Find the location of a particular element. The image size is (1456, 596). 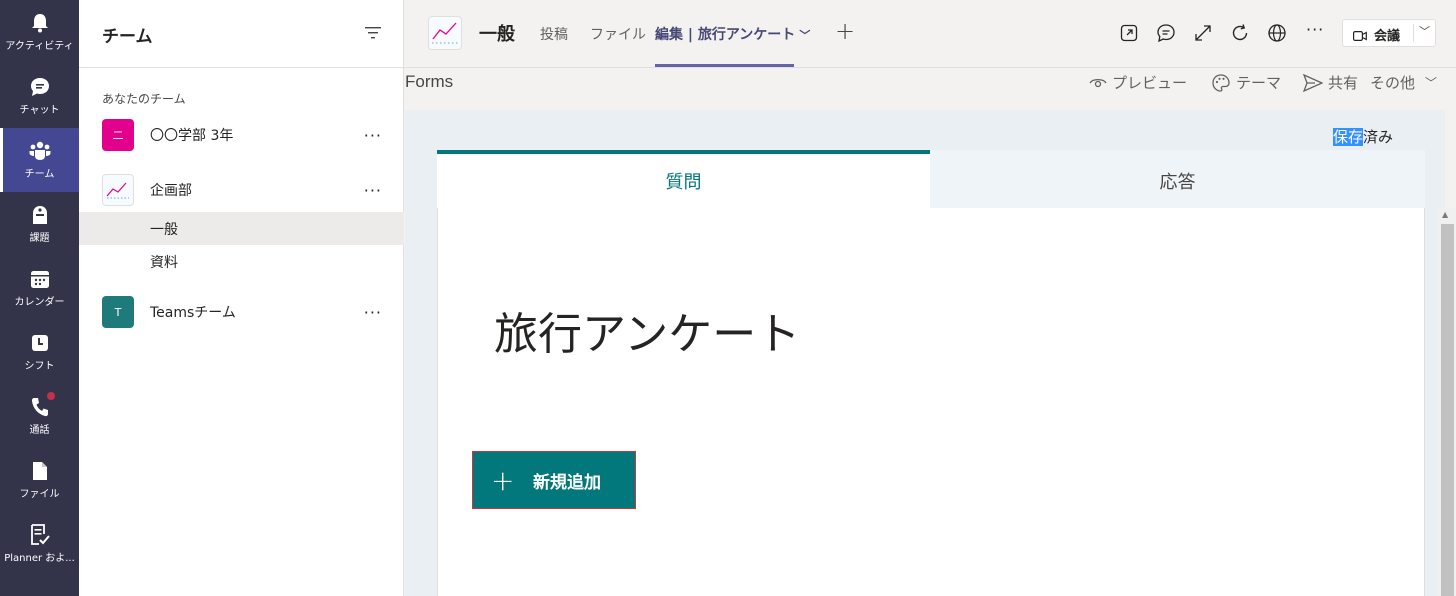

rail-label: アクティビティ is located at coordinates (39, 46).